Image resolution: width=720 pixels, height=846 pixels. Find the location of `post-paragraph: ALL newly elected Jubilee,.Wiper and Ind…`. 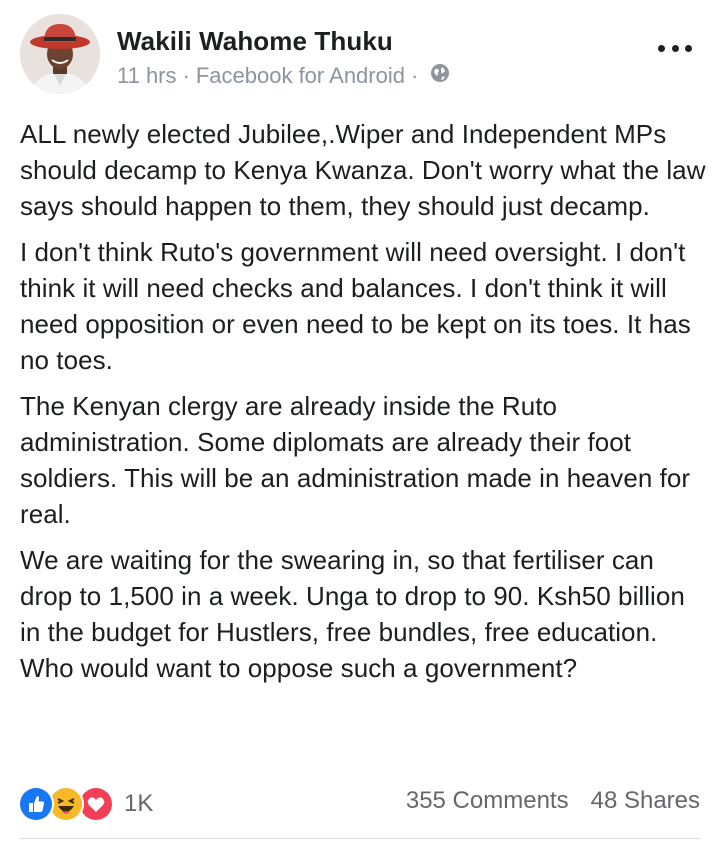

post-paragraph: ALL newly elected Jubilee,.Wiper and Ind… is located at coordinates (363, 170).